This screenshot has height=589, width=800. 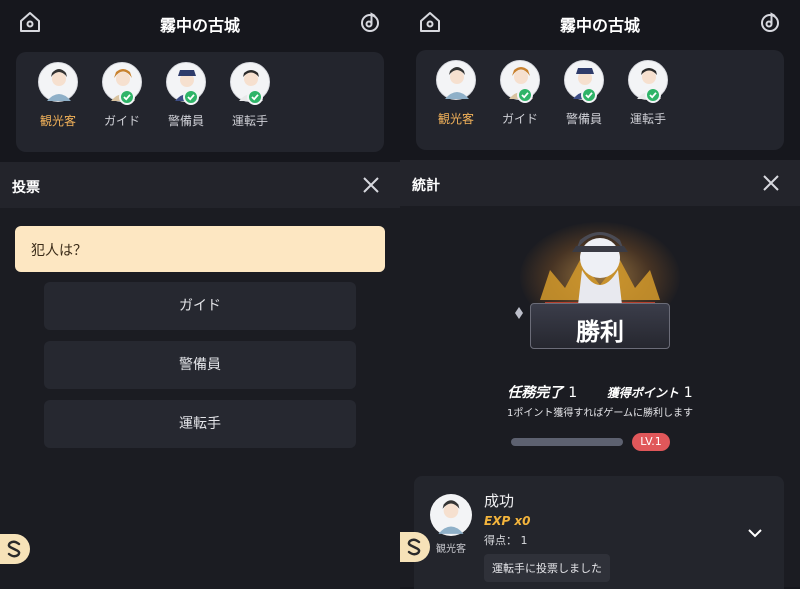 I want to click on score-label: 得点：, so click(x=500, y=540).